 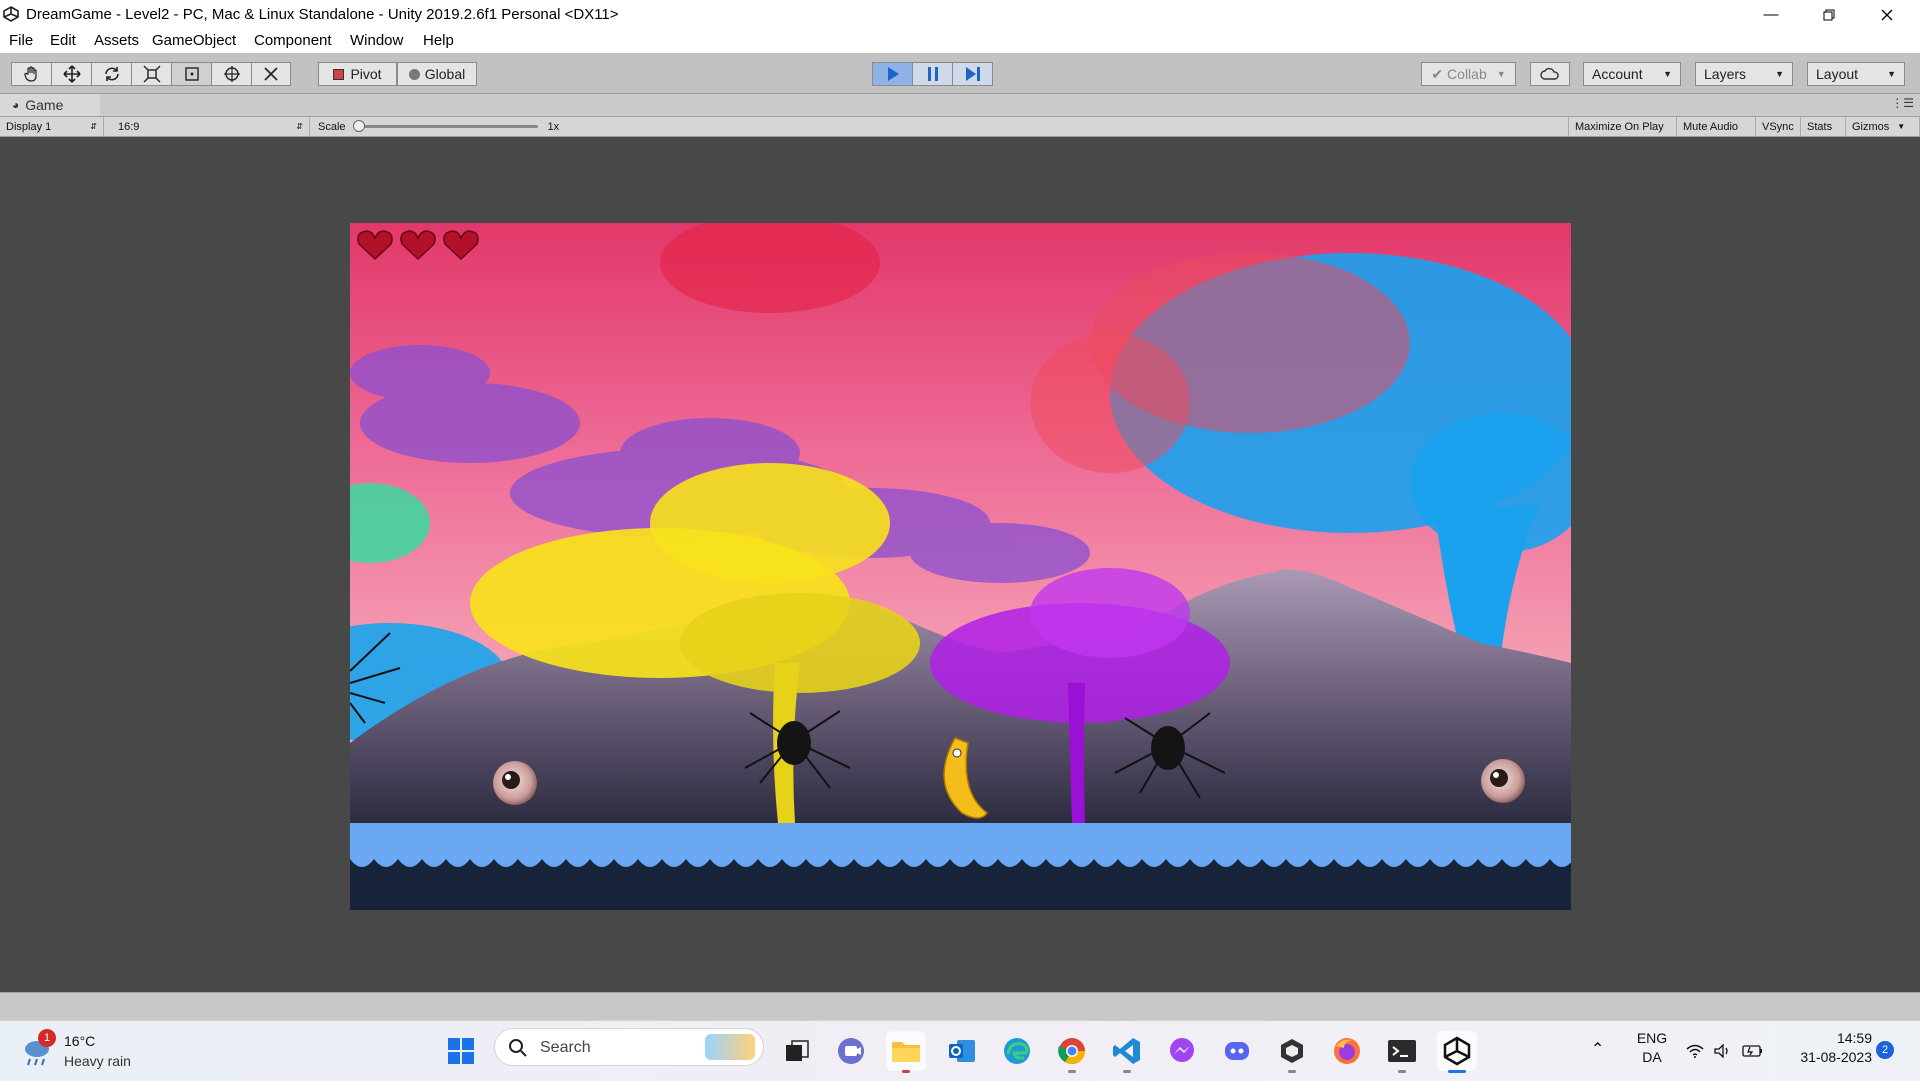 What do you see at coordinates (63, 40) in the screenshot?
I see `menu-edit: Edit` at bounding box center [63, 40].